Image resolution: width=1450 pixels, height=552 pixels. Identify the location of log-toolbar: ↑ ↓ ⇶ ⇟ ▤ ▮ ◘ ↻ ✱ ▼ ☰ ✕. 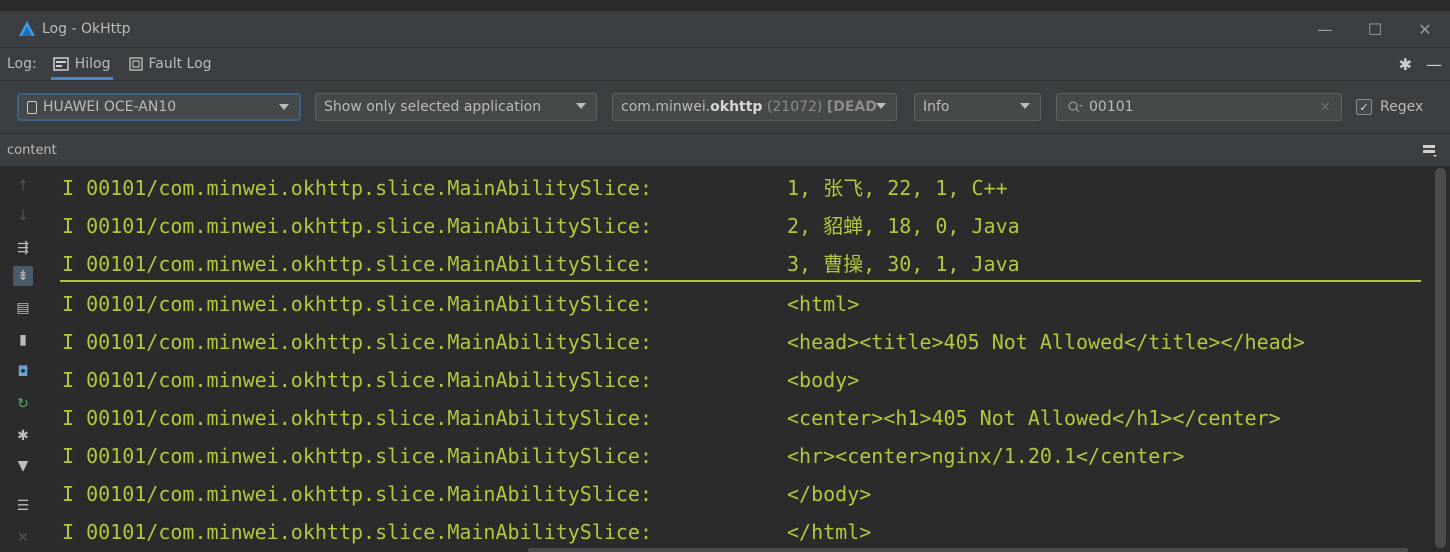
(23, 359).